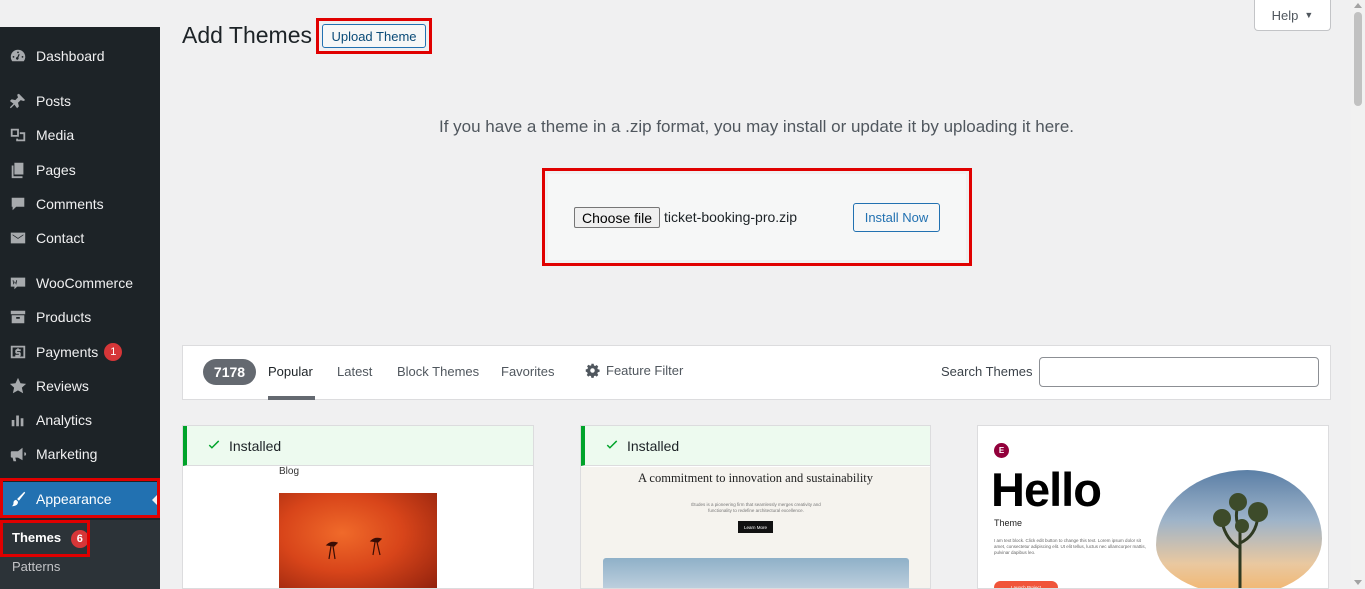 The height and width of the screenshot is (589, 1365). I want to click on tab-block-themes: Block Themes, so click(438, 371).